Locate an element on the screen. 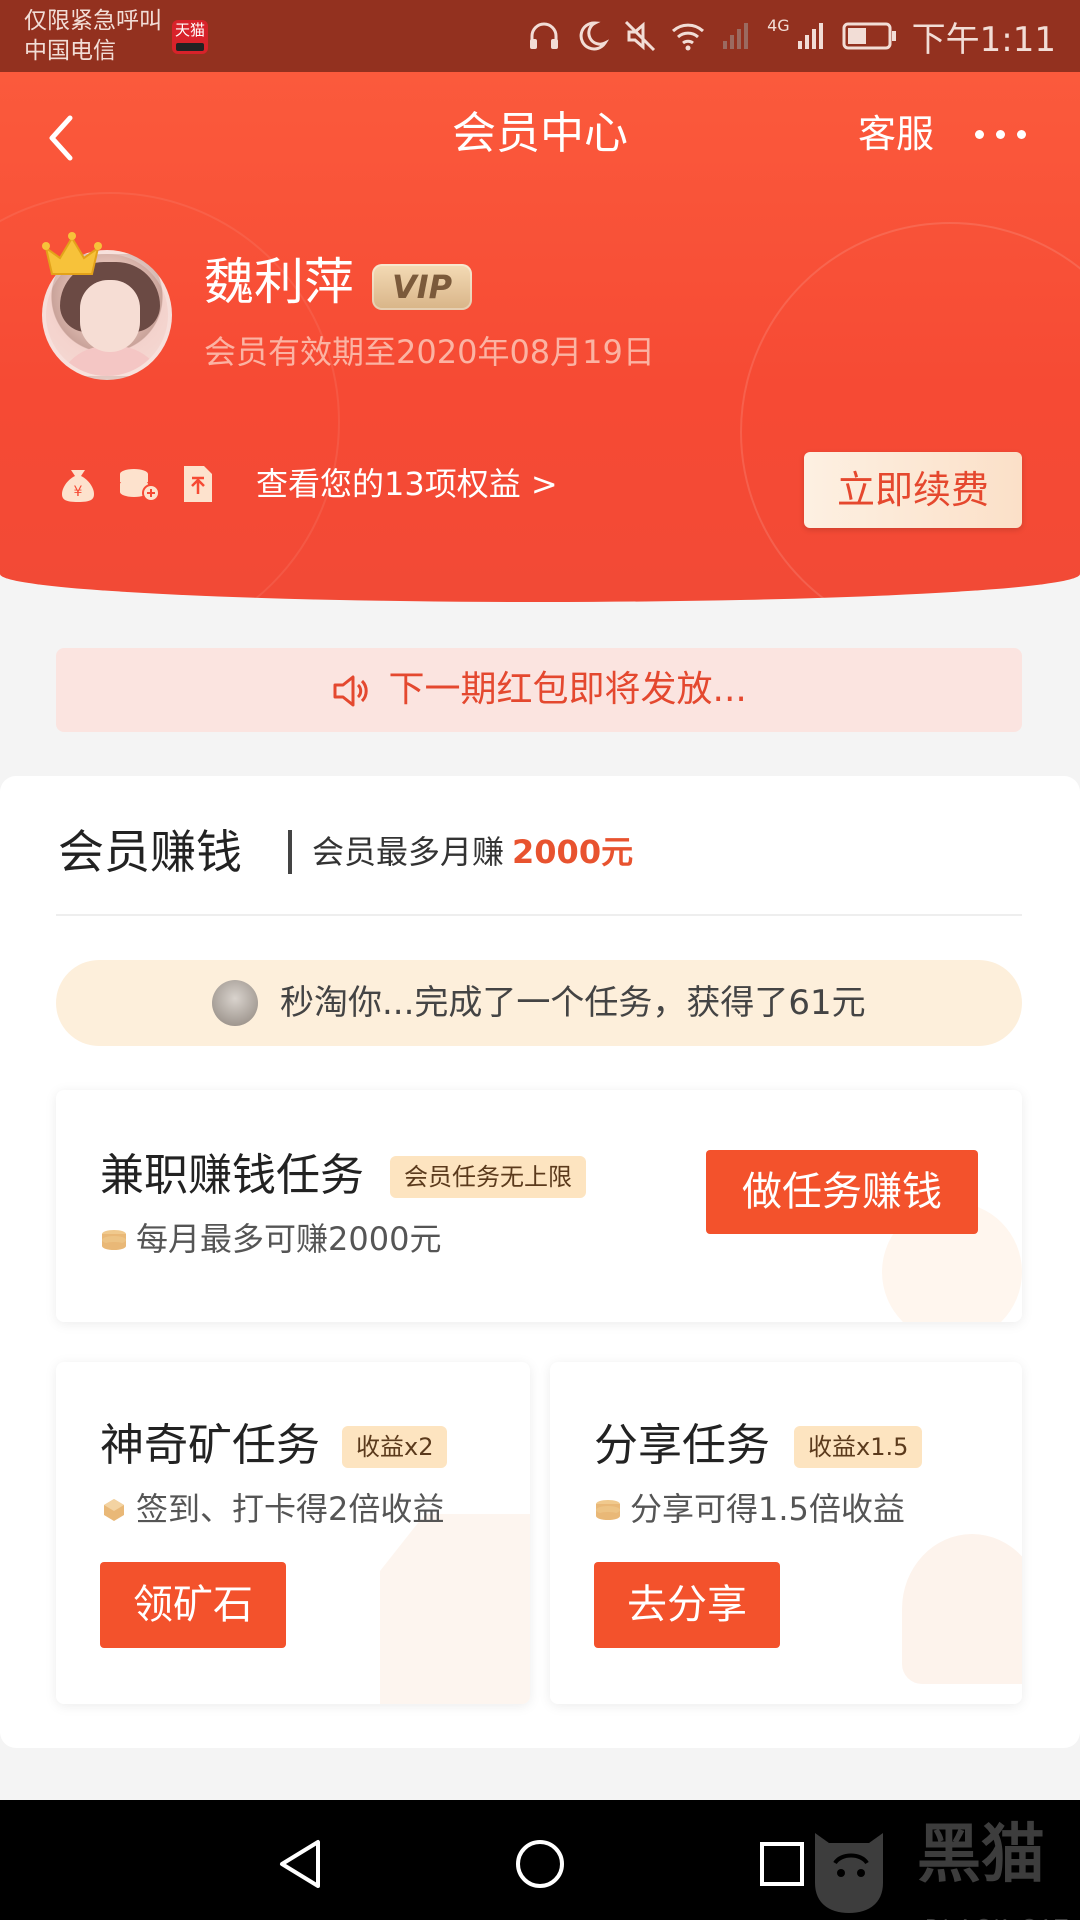 The image size is (1080, 1920). task-title: 神奇矿任务 is located at coordinates (210, 1445).